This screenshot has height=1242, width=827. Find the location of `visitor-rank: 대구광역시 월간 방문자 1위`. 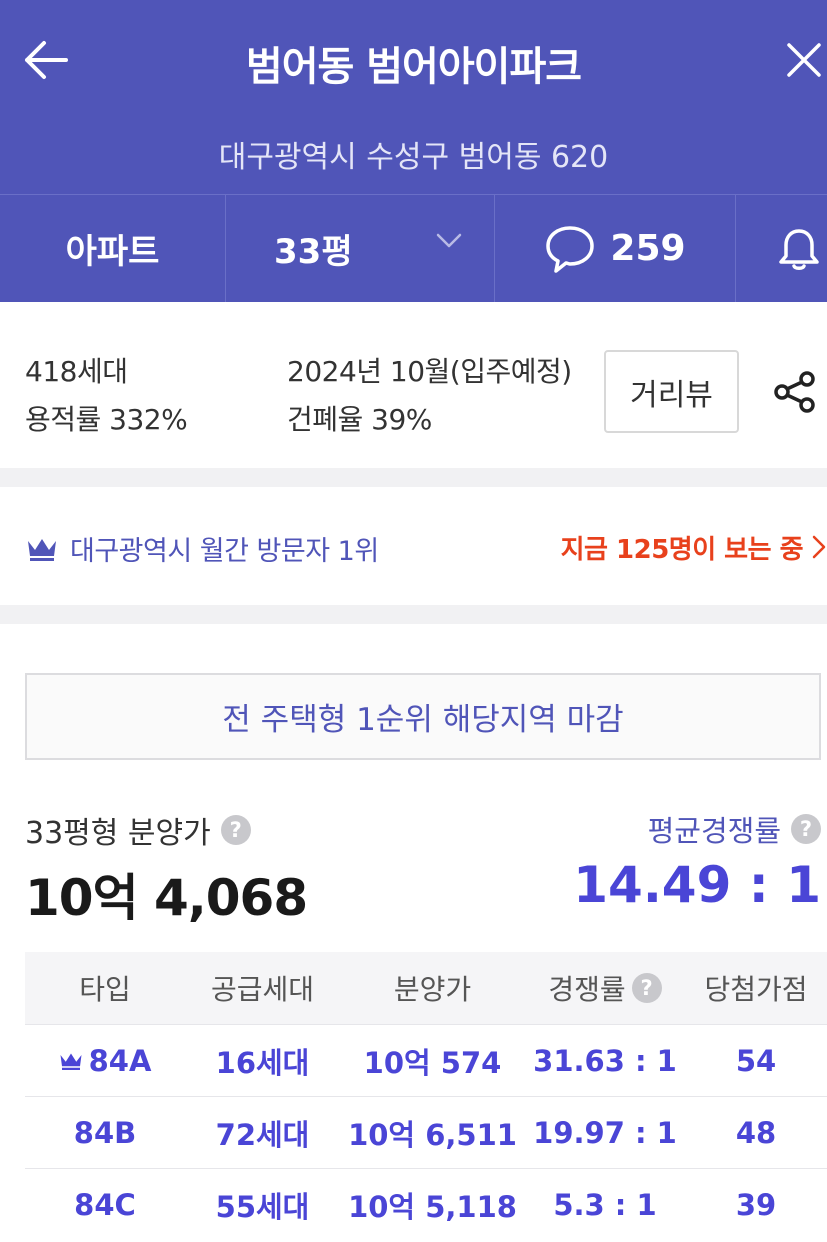

visitor-rank: 대구광역시 월간 방문자 1위 is located at coordinates (202, 548).